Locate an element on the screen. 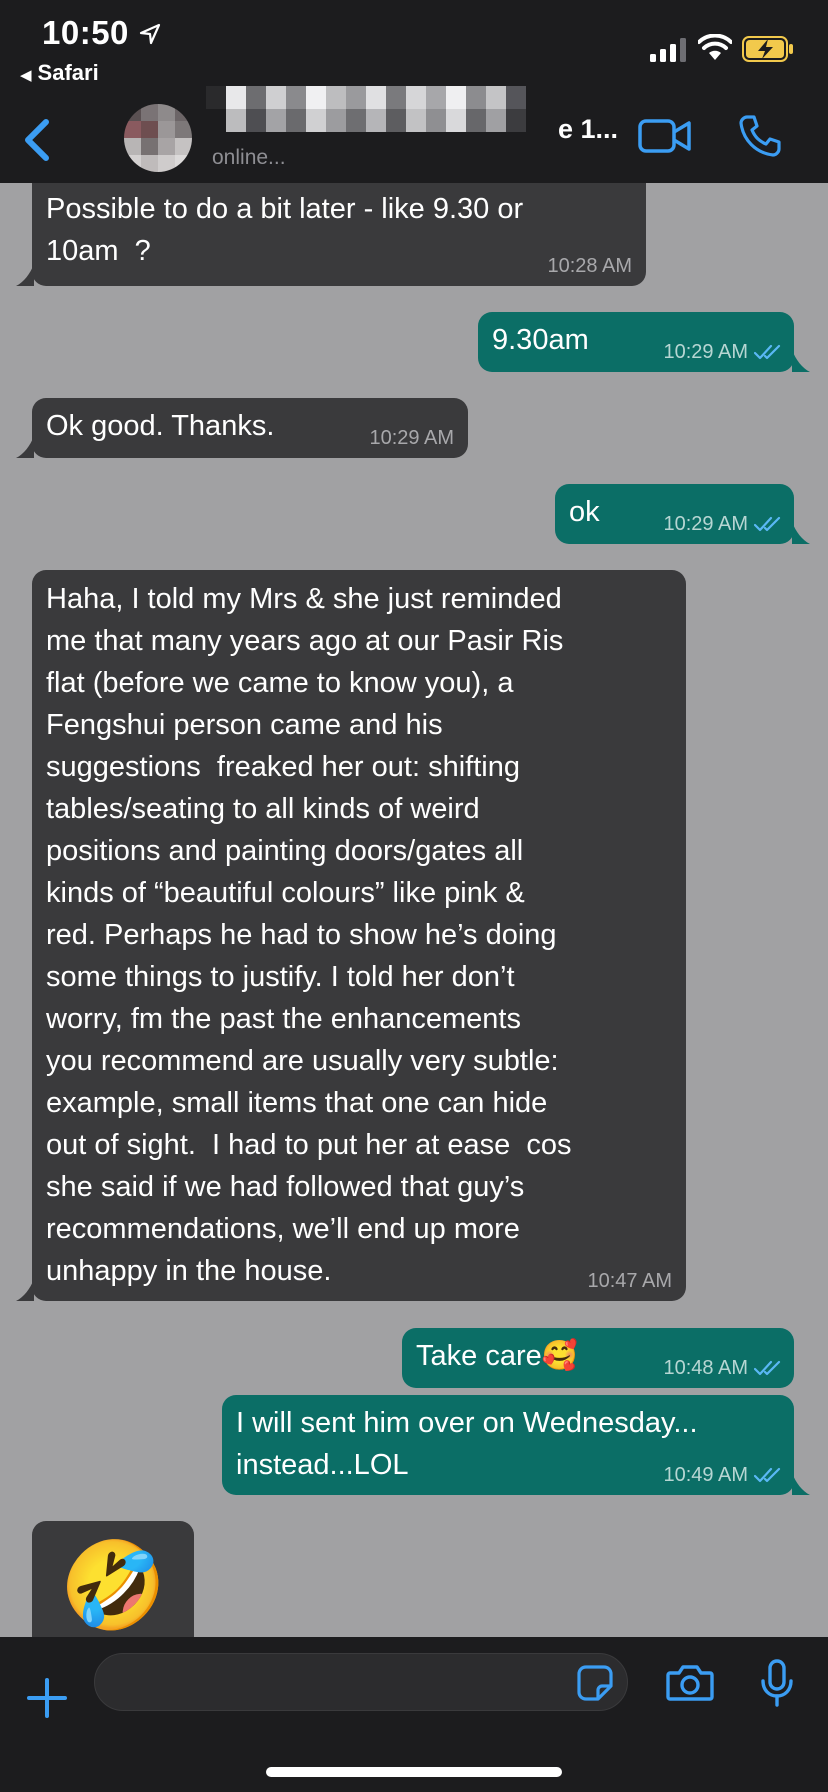 This screenshot has width=828, height=1792. sticker-icon is located at coordinates (595, 1683).